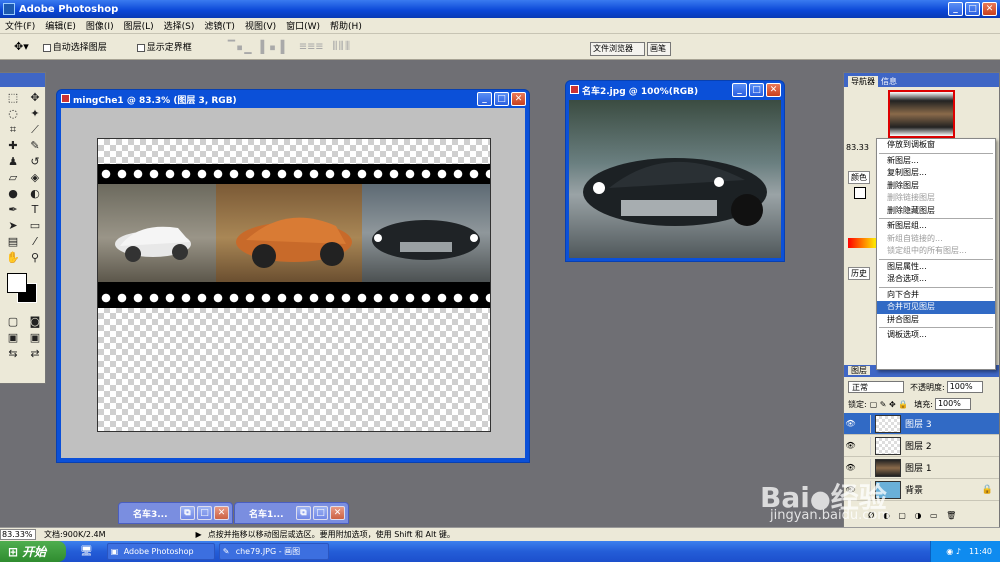 This screenshot has width=1000, height=562. What do you see at coordinates (60, 25) in the screenshot?
I see `menu-edit: 编辑(E)` at bounding box center [60, 25].